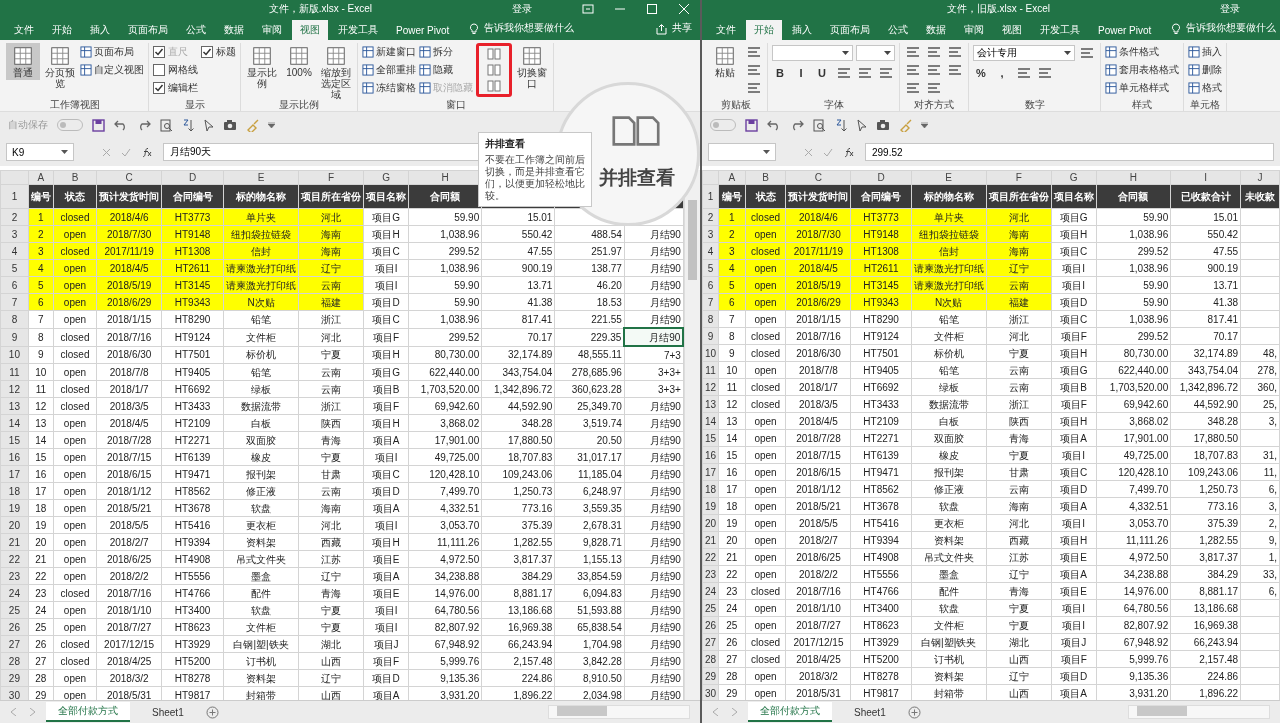 This screenshot has height=723, width=1280. Describe the element at coordinates (1002, 73) in the screenshot. I see `format-button: ,` at that location.